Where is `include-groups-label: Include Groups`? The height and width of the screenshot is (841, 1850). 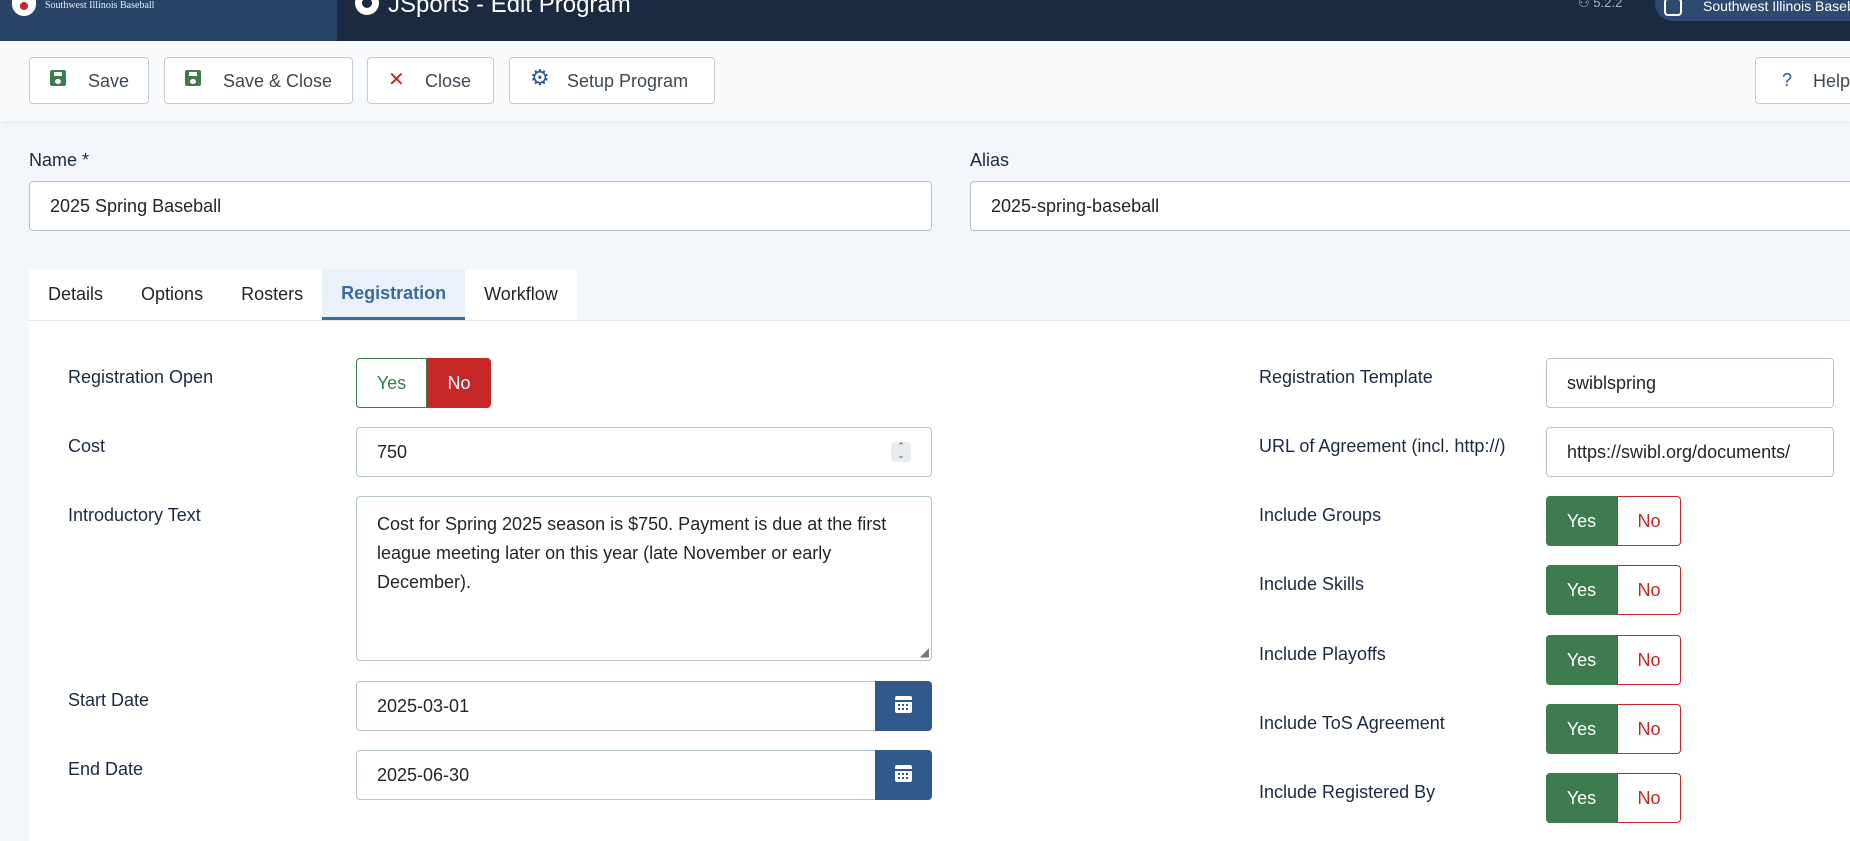 include-groups-label: Include Groups is located at coordinates (1320, 515).